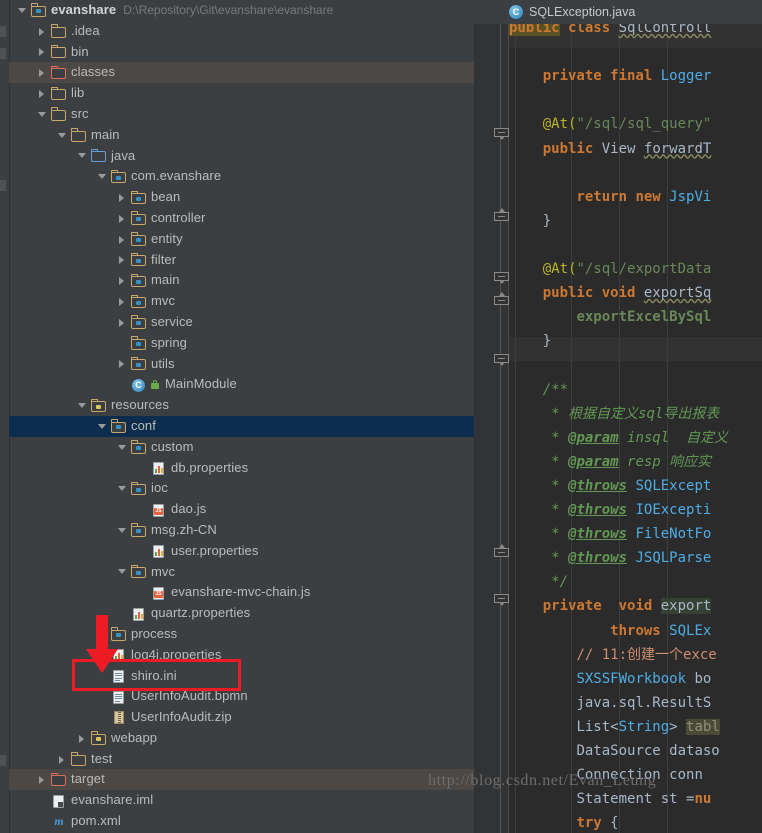 This screenshot has height=833, width=762. Describe the element at coordinates (491, 428) in the screenshot. I see `editor-gutter` at that location.